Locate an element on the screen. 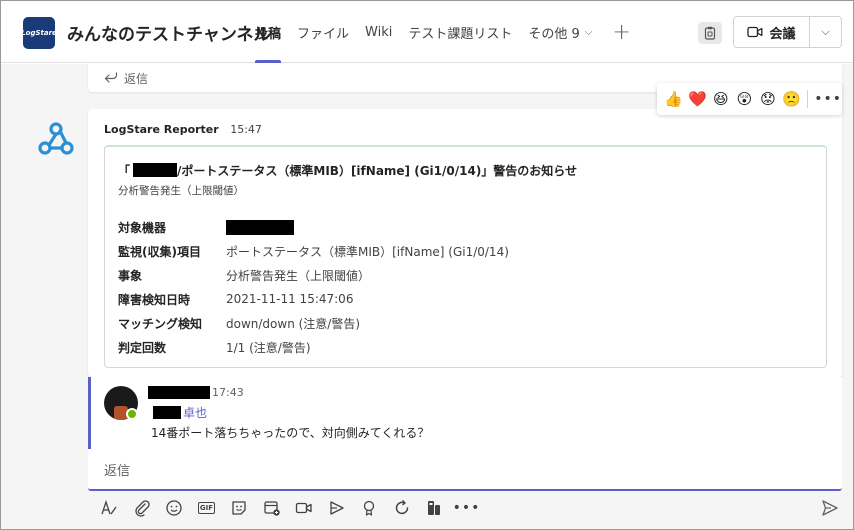  more-options-icon: ••• is located at coordinates (828, 99).